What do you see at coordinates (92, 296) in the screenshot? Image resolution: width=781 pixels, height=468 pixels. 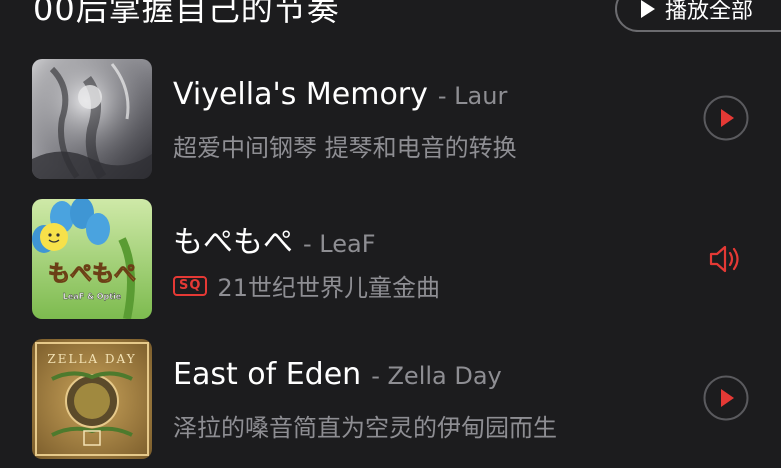 I see `svg-text: LeaF & Optie` at bounding box center [92, 296].